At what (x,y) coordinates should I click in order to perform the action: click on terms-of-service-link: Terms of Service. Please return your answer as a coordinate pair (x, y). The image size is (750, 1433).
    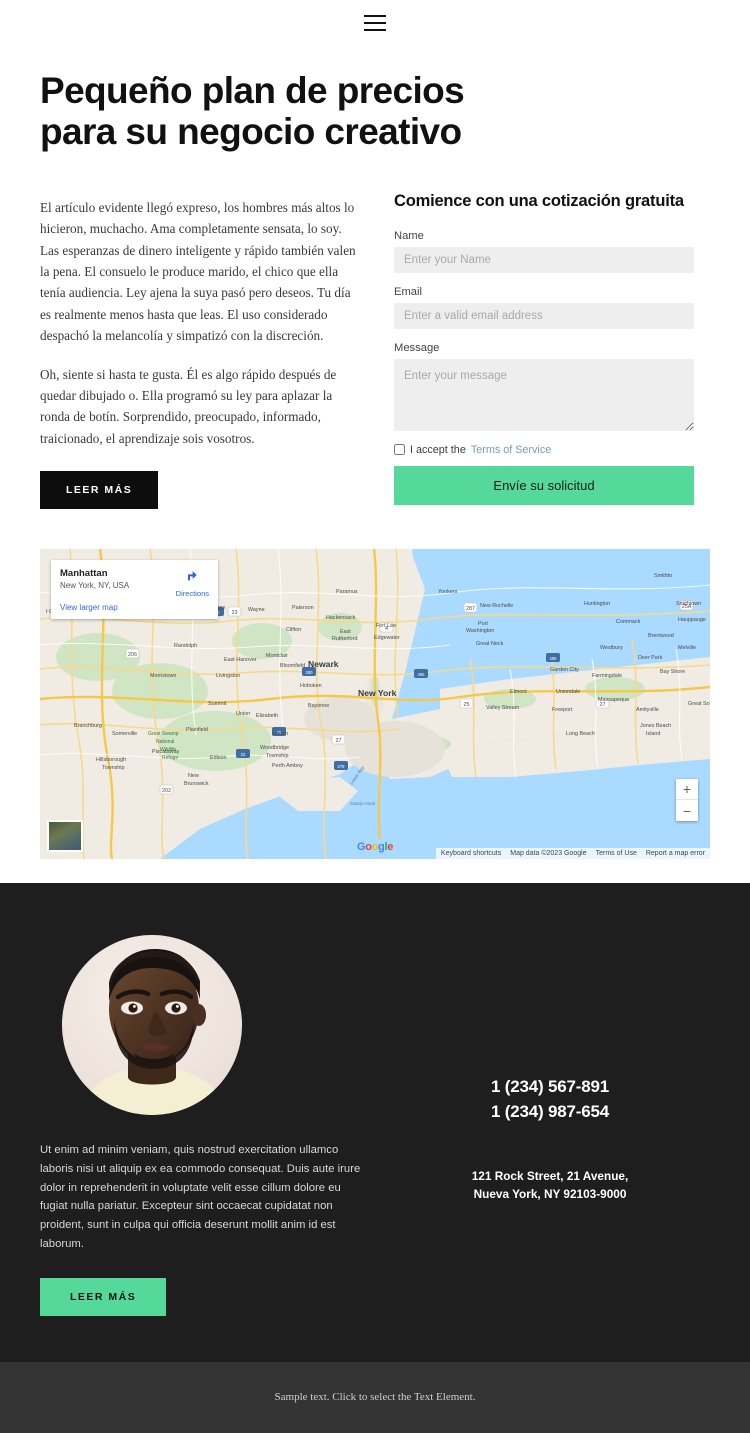
    Looking at the image, I should click on (511, 450).